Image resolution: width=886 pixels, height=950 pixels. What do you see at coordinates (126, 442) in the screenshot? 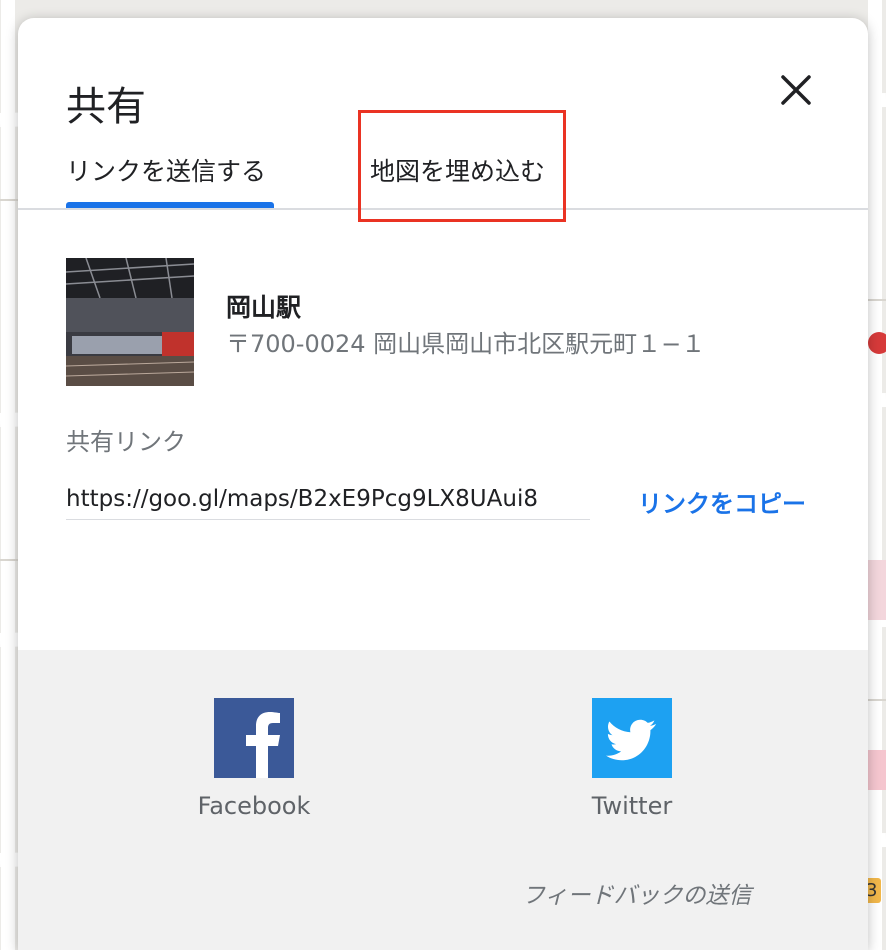
I see `share-link-label: 共有リンク` at bounding box center [126, 442].